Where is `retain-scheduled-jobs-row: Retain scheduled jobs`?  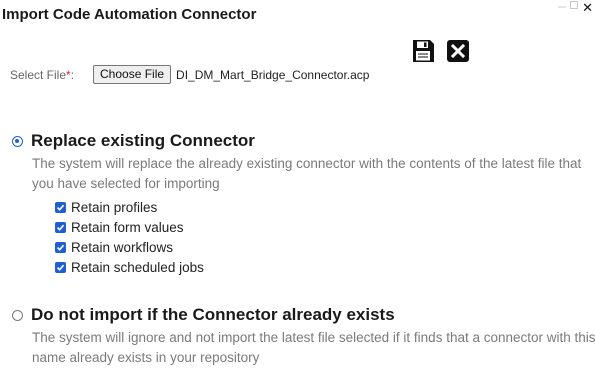
retain-scheduled-jobs-row: Retain scheduled jobs is located at coordinates (129, 267).